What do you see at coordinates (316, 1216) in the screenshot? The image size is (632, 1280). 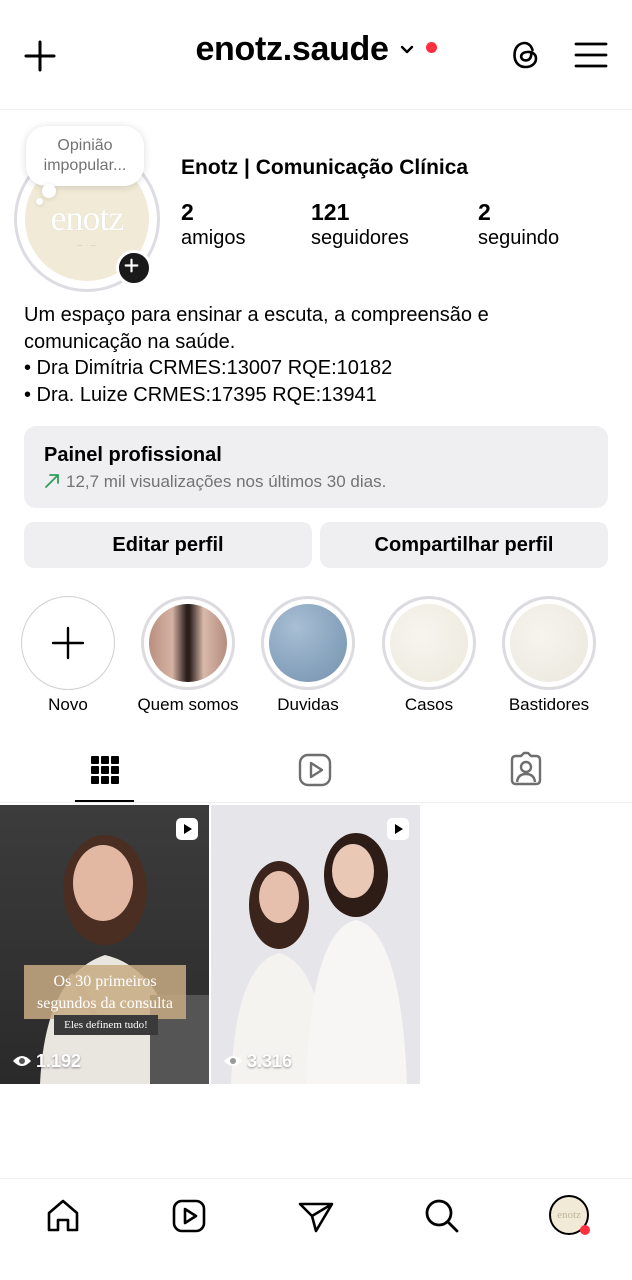 I see `direct-icon` at bounding box center [316, 1216].